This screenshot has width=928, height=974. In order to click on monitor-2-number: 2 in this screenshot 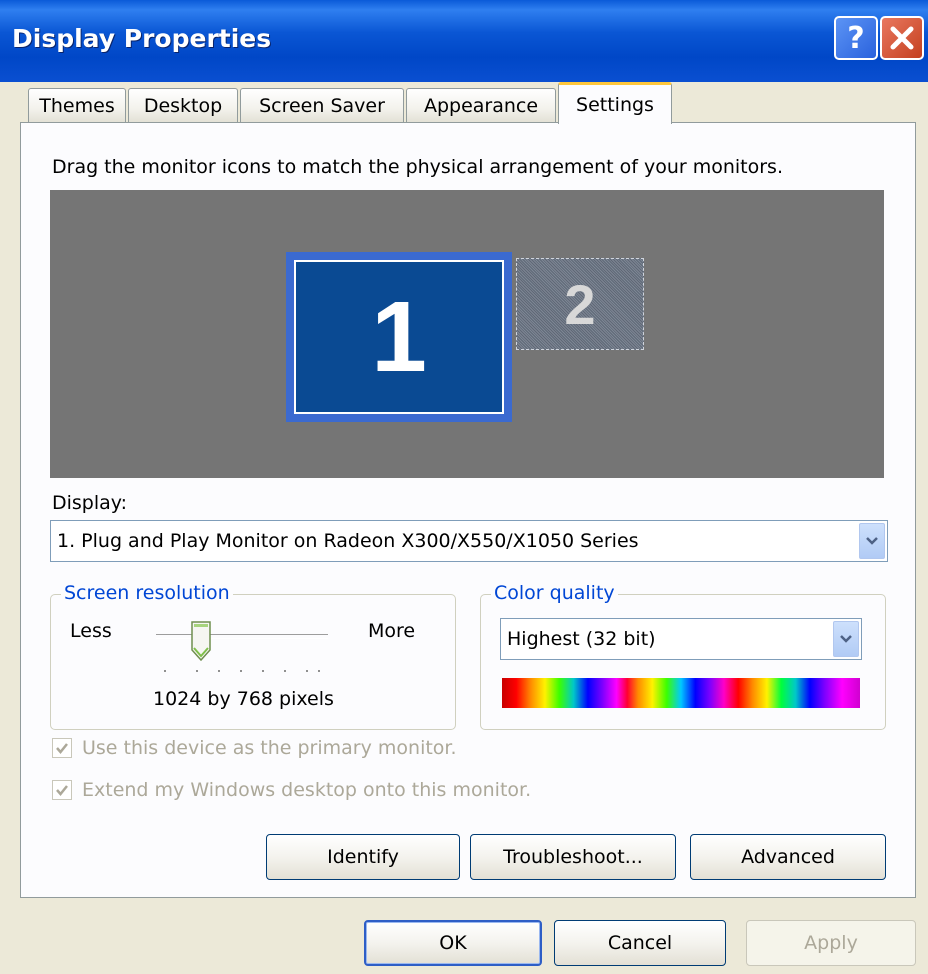, I will do `click(580, 304)`.